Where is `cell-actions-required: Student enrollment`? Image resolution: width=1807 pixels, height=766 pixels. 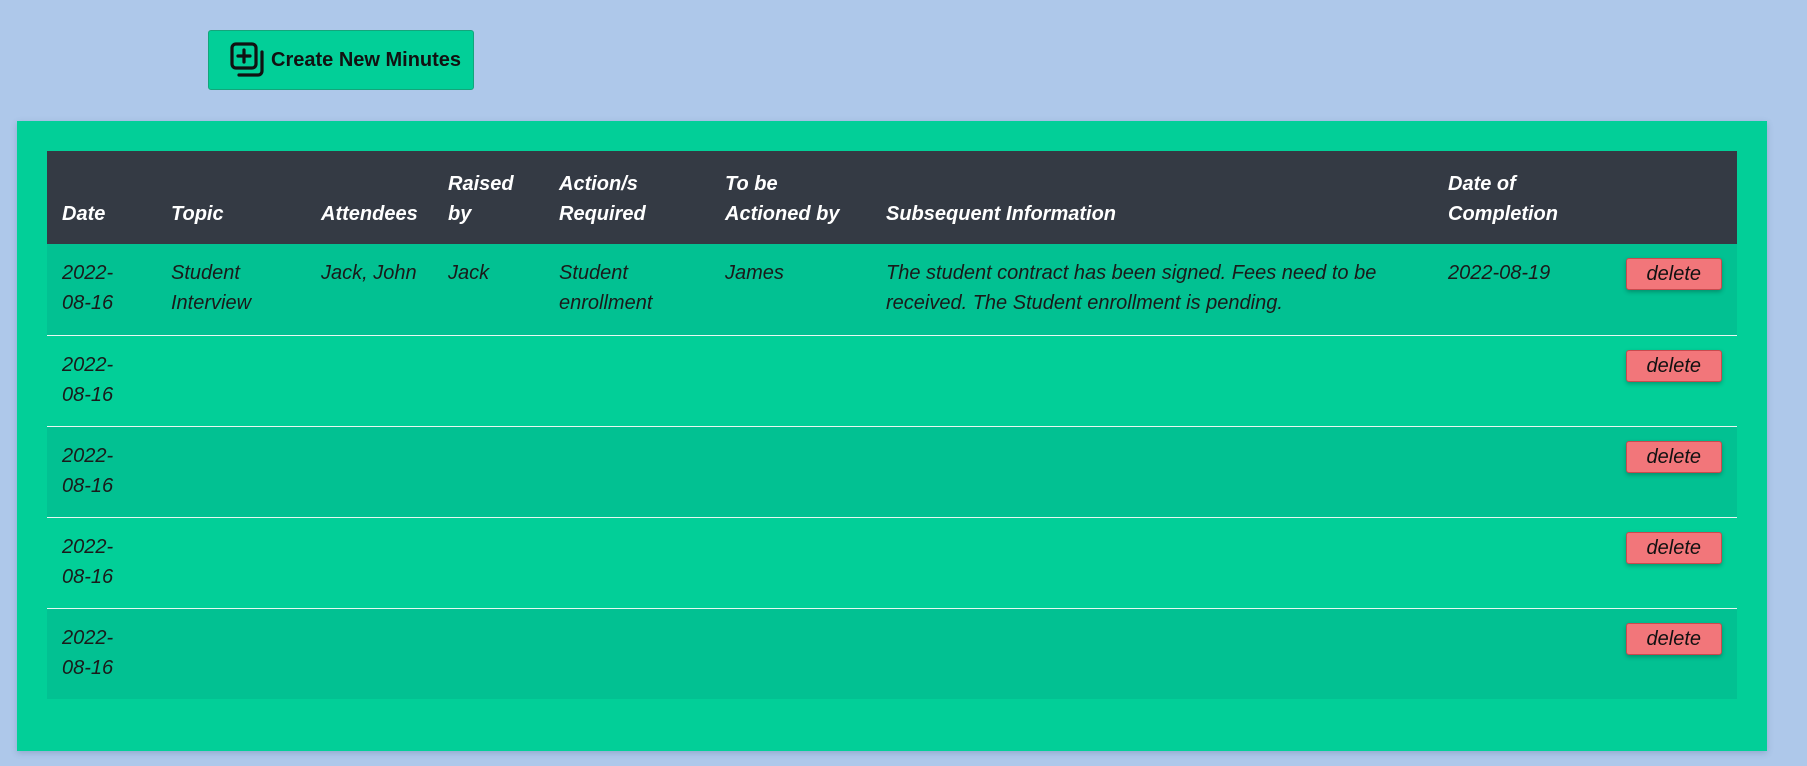 cell-actions-required: Student enrollment is located at coordinates (627, 289).